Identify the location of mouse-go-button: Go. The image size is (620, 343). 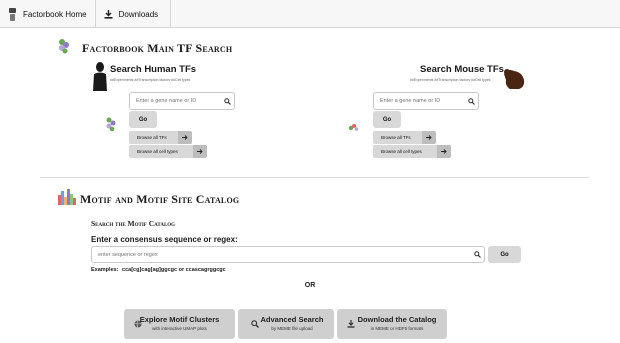
(387, 119).